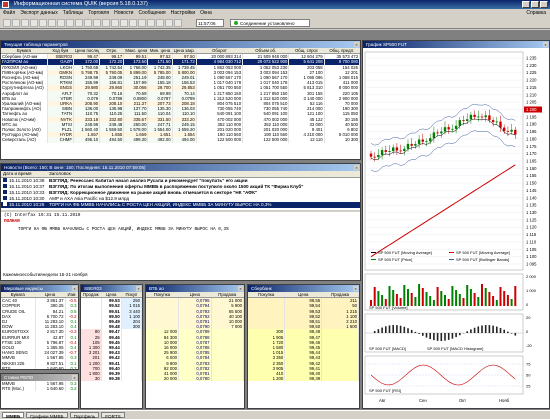 The height and width of the screenshot is (419, 550). I want to click on export-icon, so click(169, 23).